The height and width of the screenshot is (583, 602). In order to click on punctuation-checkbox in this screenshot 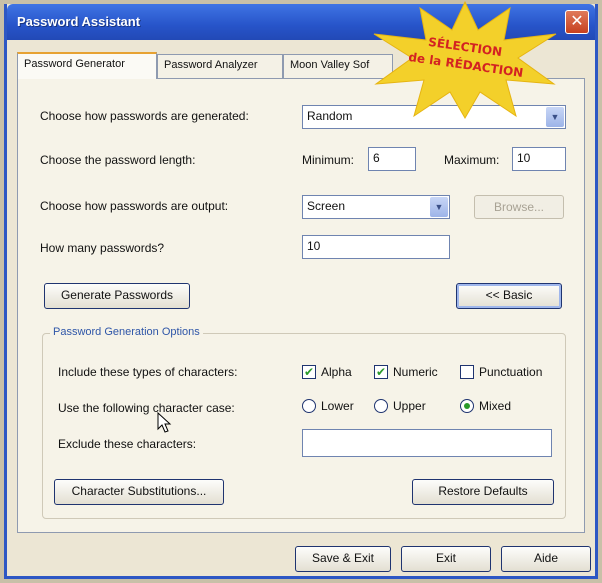, I will do `click(467, 372)`.